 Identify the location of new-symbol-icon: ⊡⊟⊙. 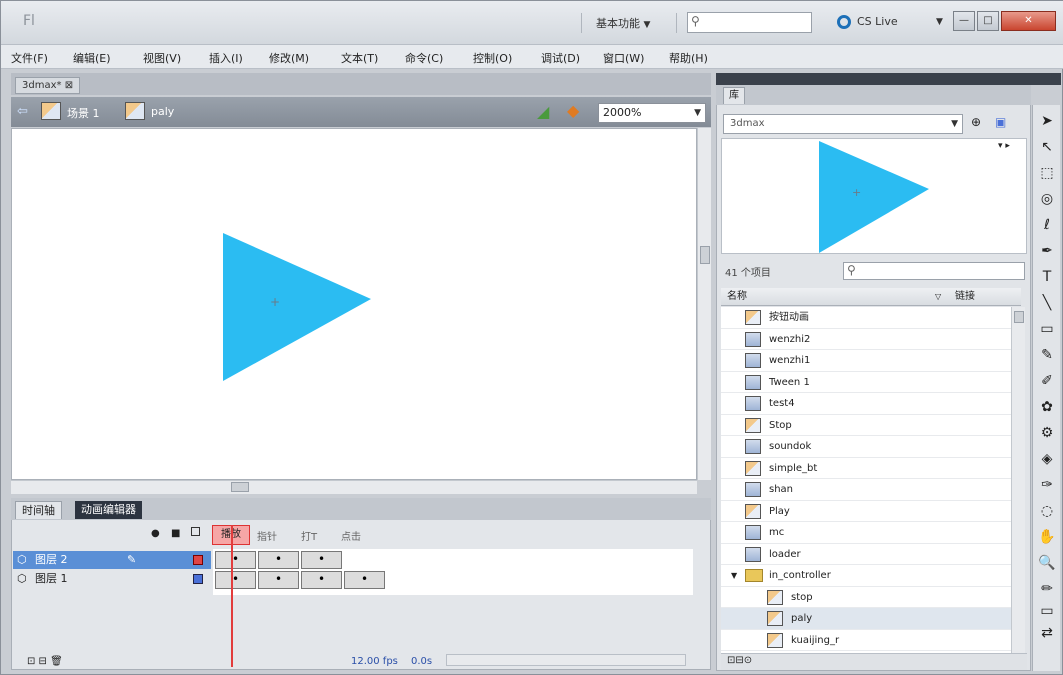
(739, 660).